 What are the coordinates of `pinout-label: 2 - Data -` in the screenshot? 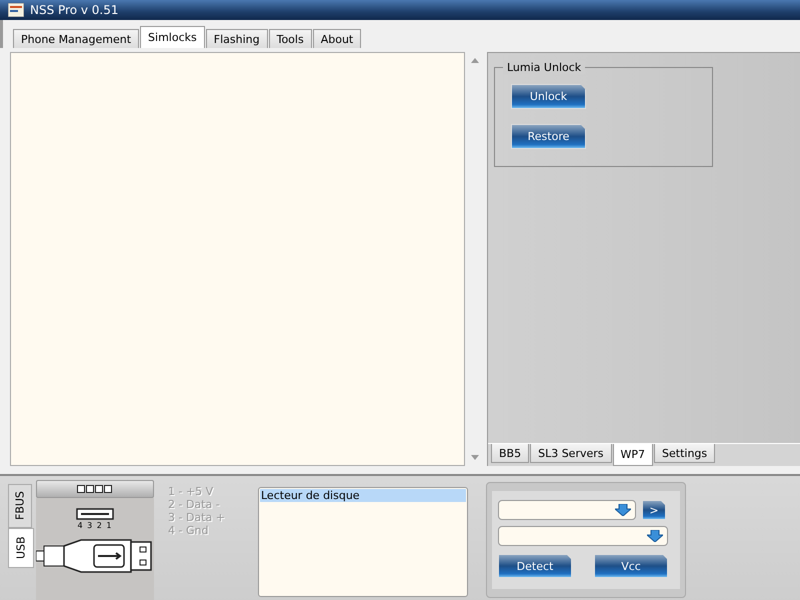 It's located at (194, 504).